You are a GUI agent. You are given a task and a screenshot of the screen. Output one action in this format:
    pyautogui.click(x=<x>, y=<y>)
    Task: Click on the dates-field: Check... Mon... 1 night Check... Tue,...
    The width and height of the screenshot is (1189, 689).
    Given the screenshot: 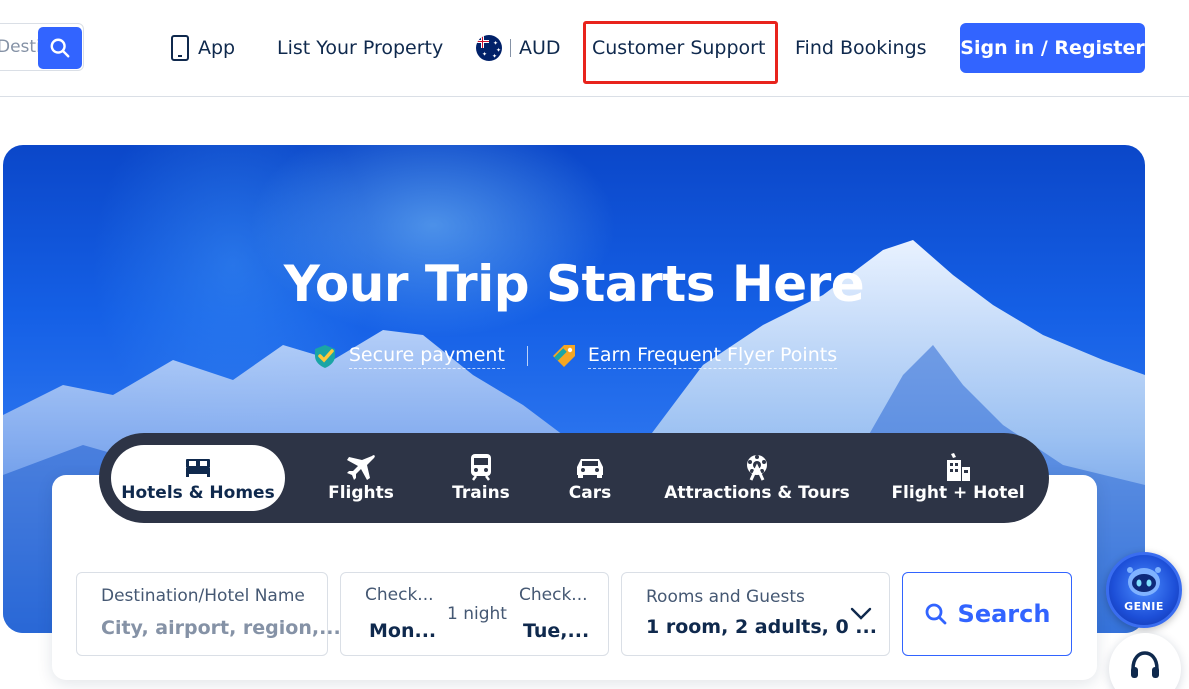 What is the action you would take?
    pyautogui.click(x=474, y=614)
    